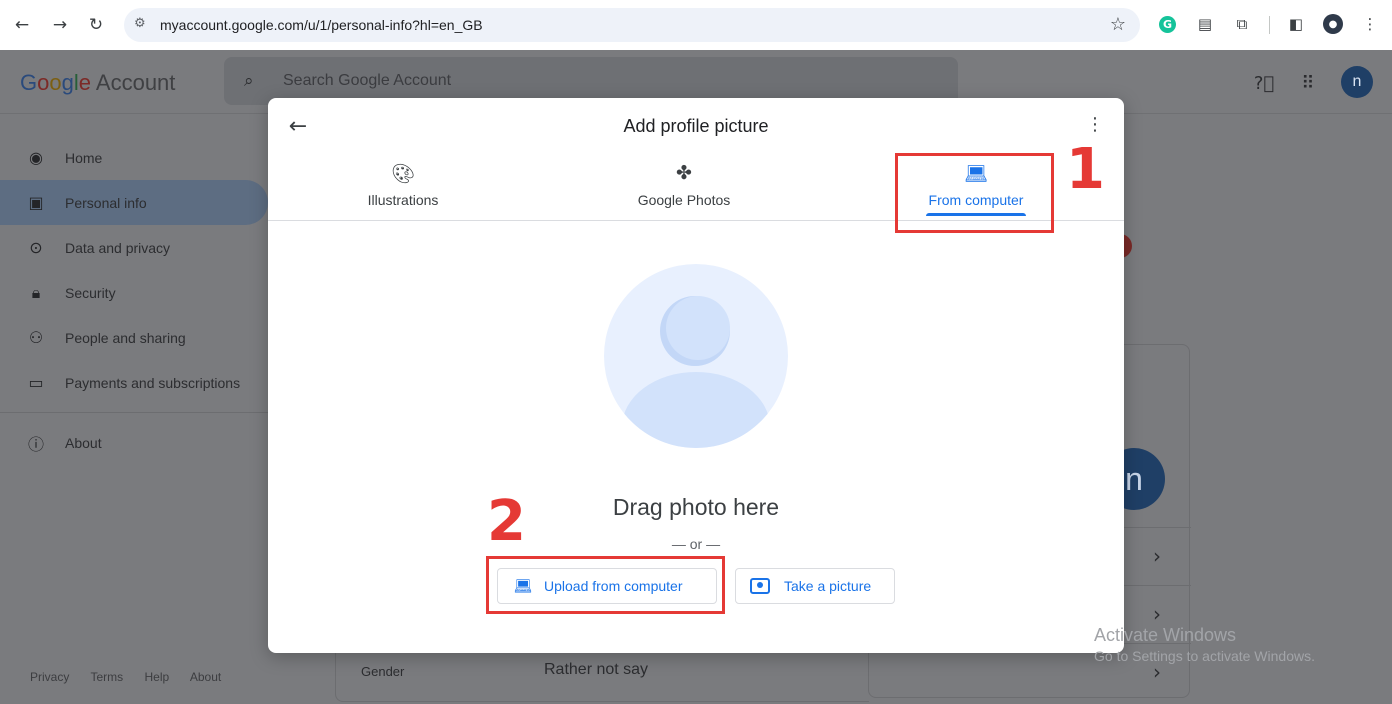  What do you see at coordinates (1167, 24) in the screenshot?
I see `grammarly-icon: G` at bounding box center [1167, 24].